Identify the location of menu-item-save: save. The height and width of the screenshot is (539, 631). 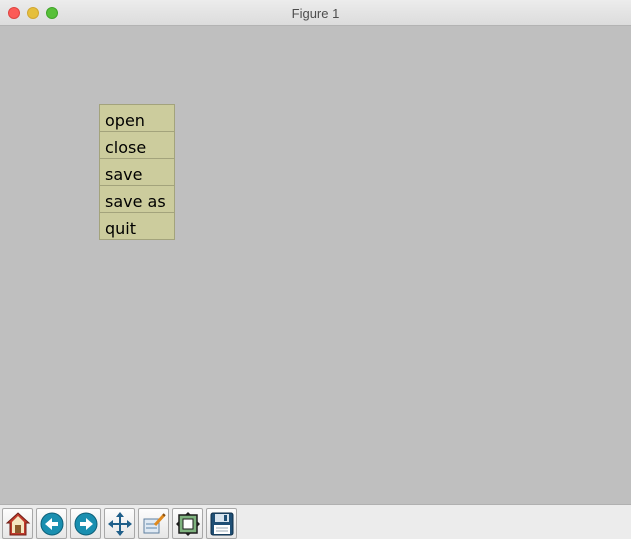
(137, 172).